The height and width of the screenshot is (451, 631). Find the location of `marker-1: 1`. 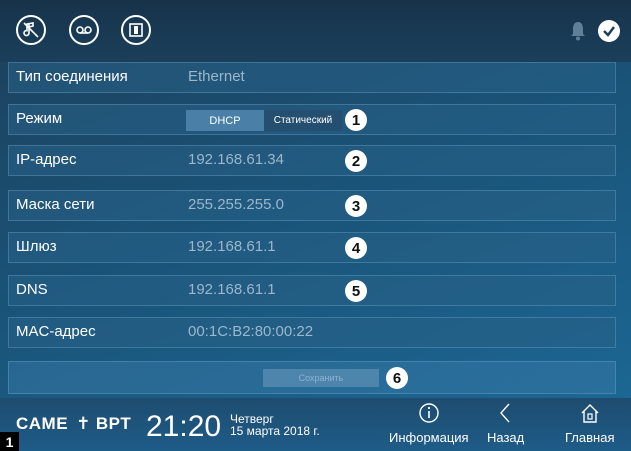

marker-1: 1 is located at coordinates (356, 120).